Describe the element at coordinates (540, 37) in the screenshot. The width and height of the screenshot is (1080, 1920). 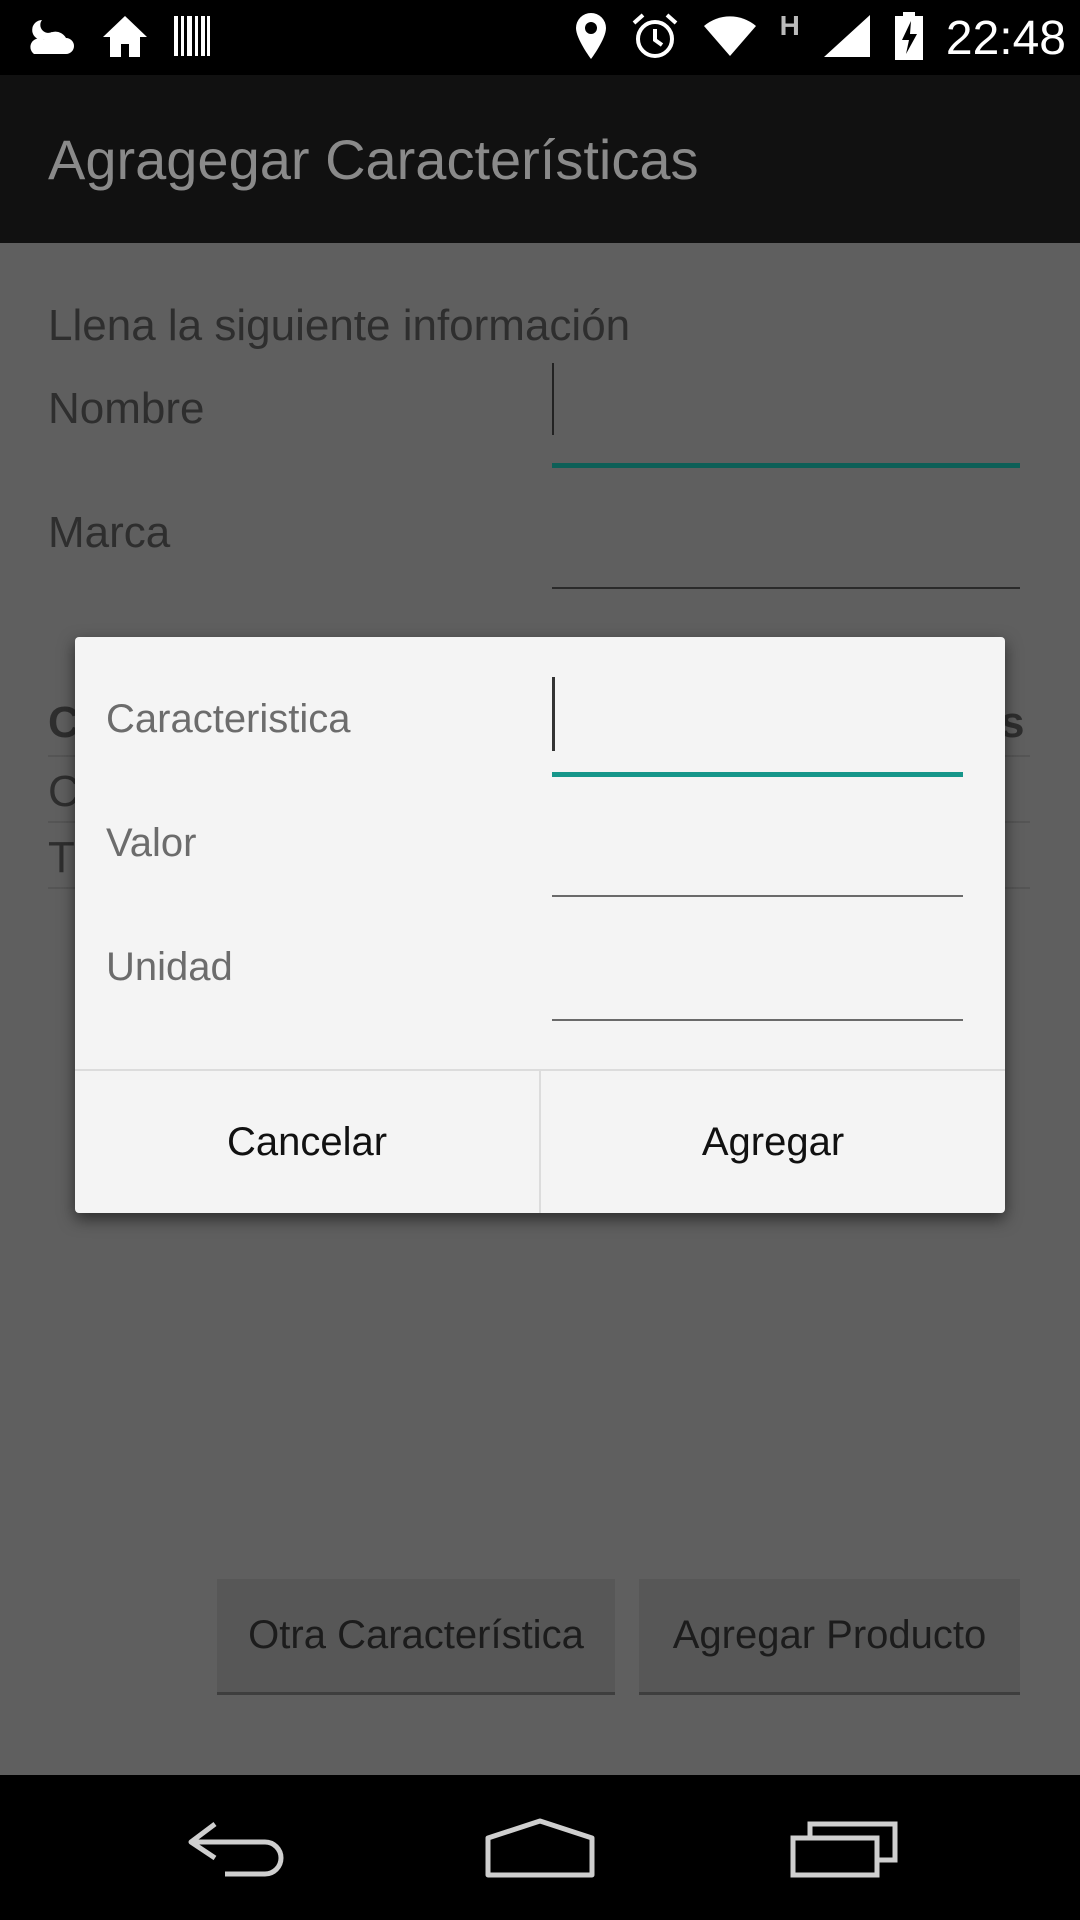
I see `status-bar: H 22:48` at that location.